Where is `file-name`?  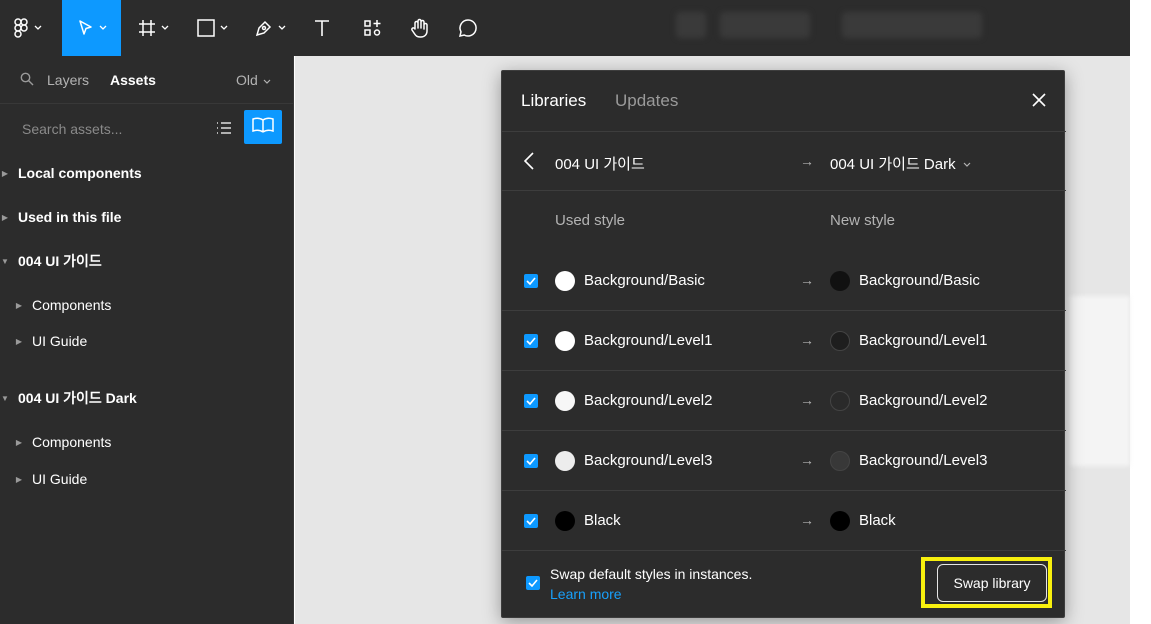
file-name is located at coordinates (912, 25).